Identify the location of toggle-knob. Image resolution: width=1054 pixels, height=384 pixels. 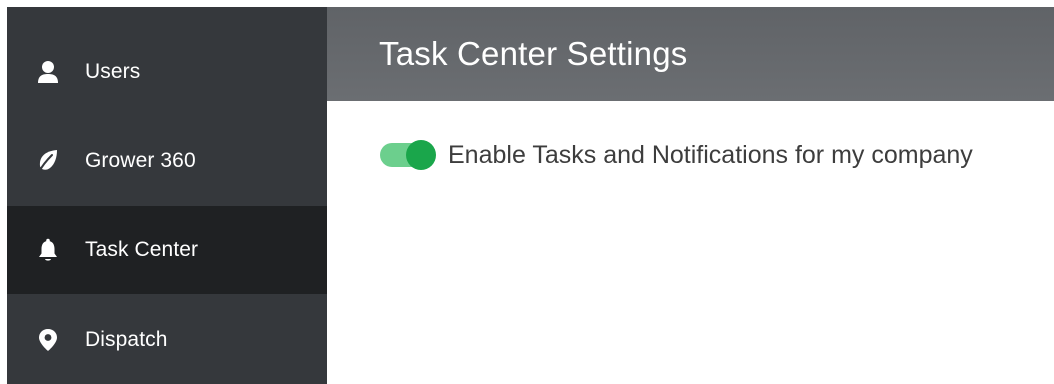
(421, 155).